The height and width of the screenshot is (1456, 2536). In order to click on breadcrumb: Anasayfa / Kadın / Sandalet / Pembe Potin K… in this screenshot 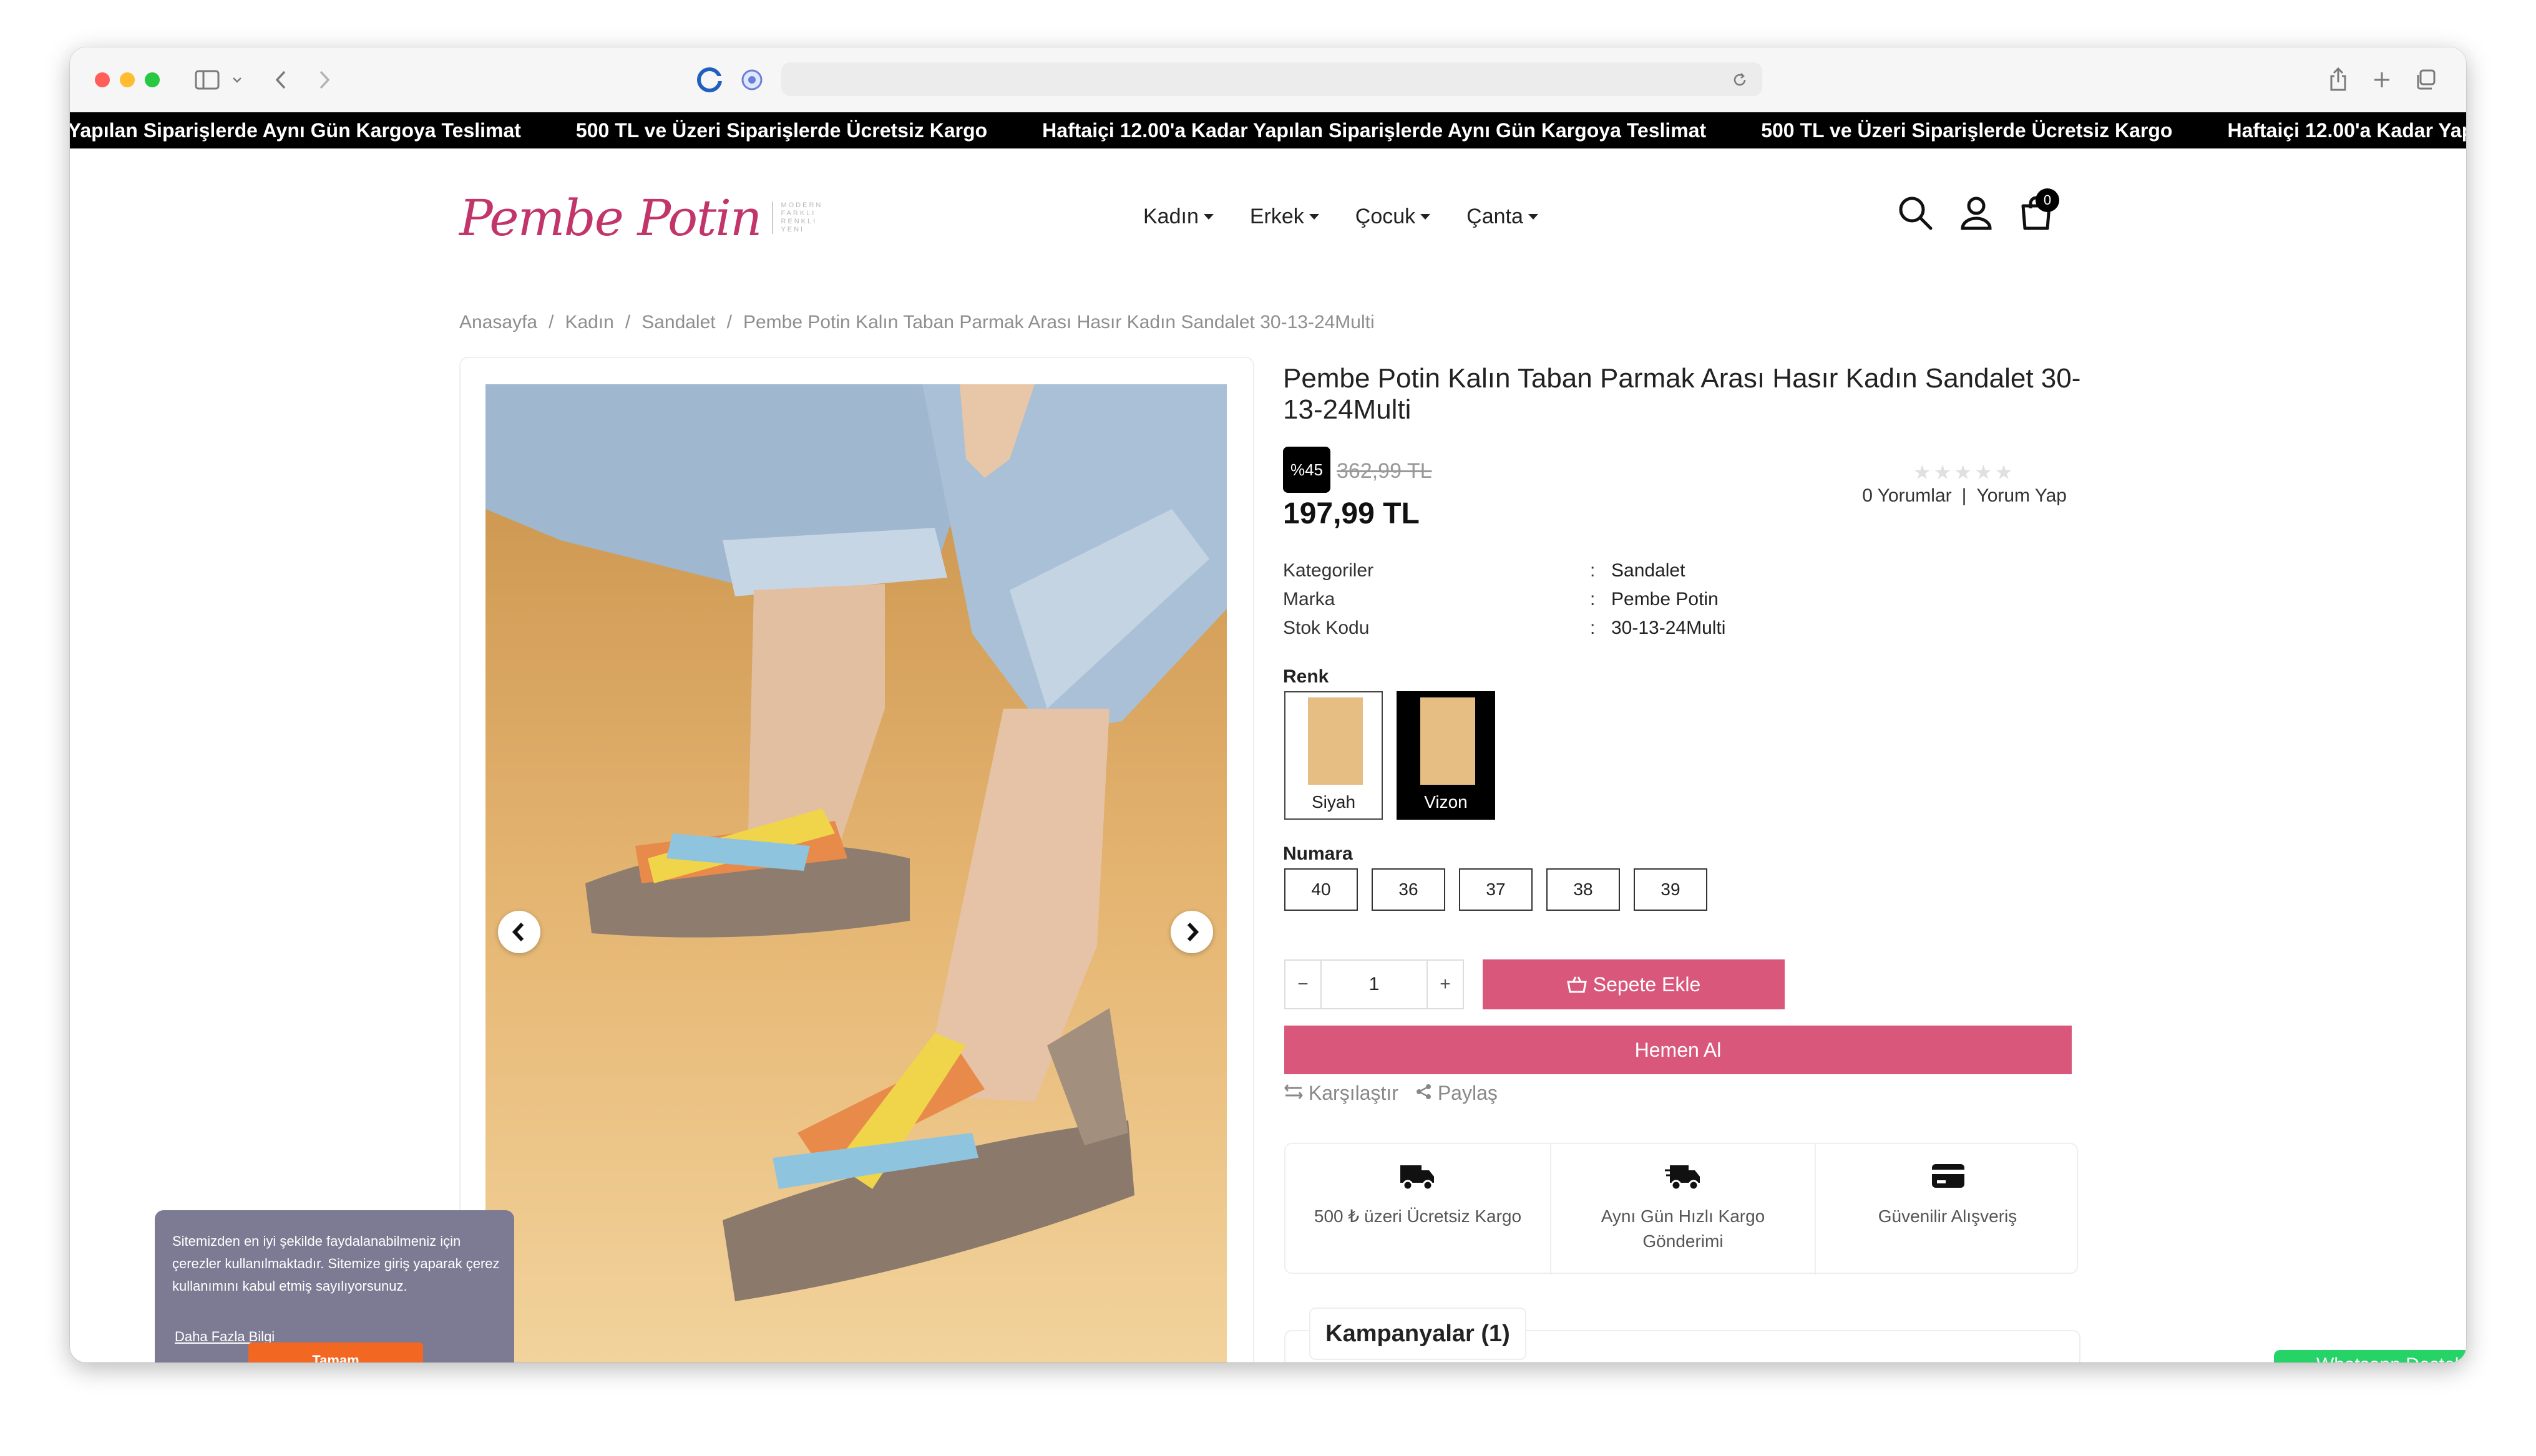, I will do `click(917, 323)`.